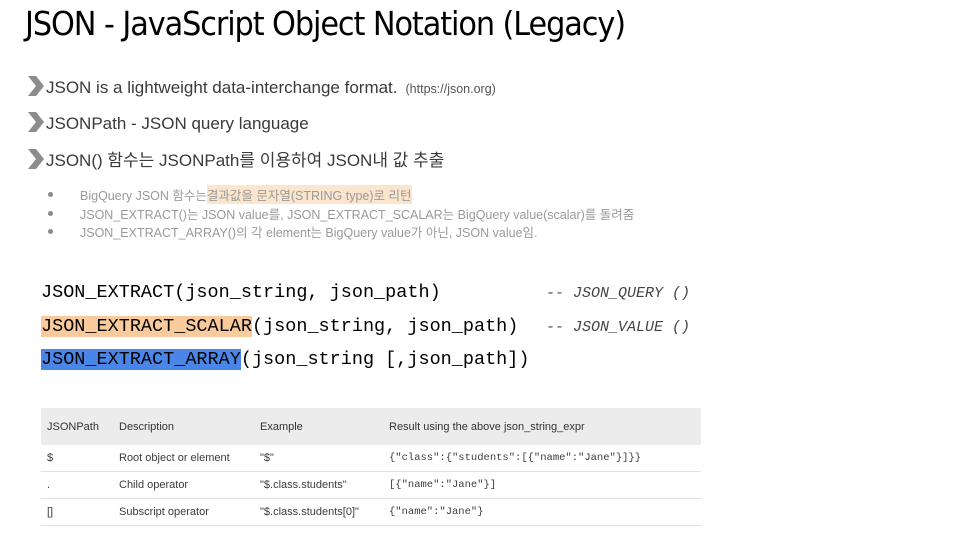  What do you see at coordinates (385, 359) in the screenshot?
I see `code-args: (json_string [,json_path])` at bounding box center [385, 359].